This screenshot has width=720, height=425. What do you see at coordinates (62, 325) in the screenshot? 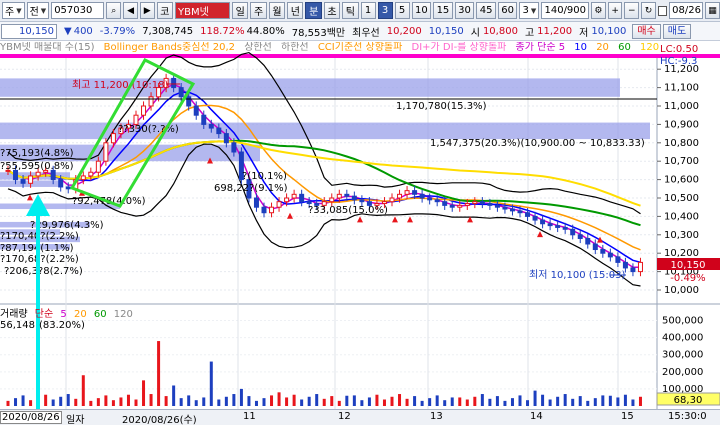
I see `volume-value-pct: (83.20%)` at bounding box center [62, 325].